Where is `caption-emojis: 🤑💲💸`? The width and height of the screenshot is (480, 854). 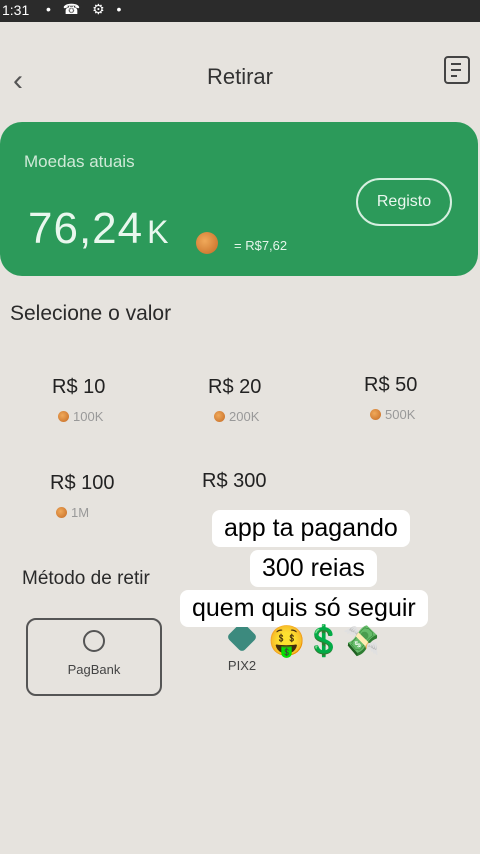 caption-emojis: 🤑💲💸 is located at coordinates (324, 641).